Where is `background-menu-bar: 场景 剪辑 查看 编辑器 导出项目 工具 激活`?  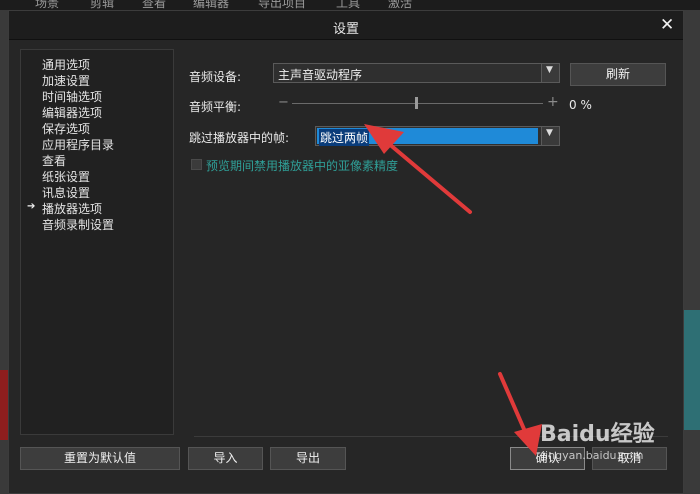 background-menu-bar: 场景 剪辑 查看 编辑器 导出项目 工具 激活 is located at coordinates (350, 5).